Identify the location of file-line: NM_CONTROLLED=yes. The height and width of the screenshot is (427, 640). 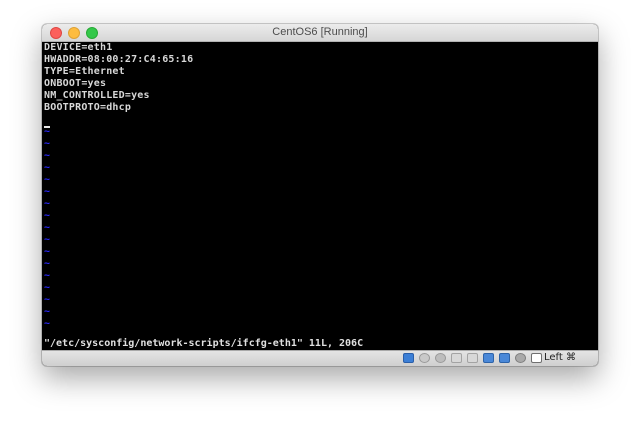
(97, 95).